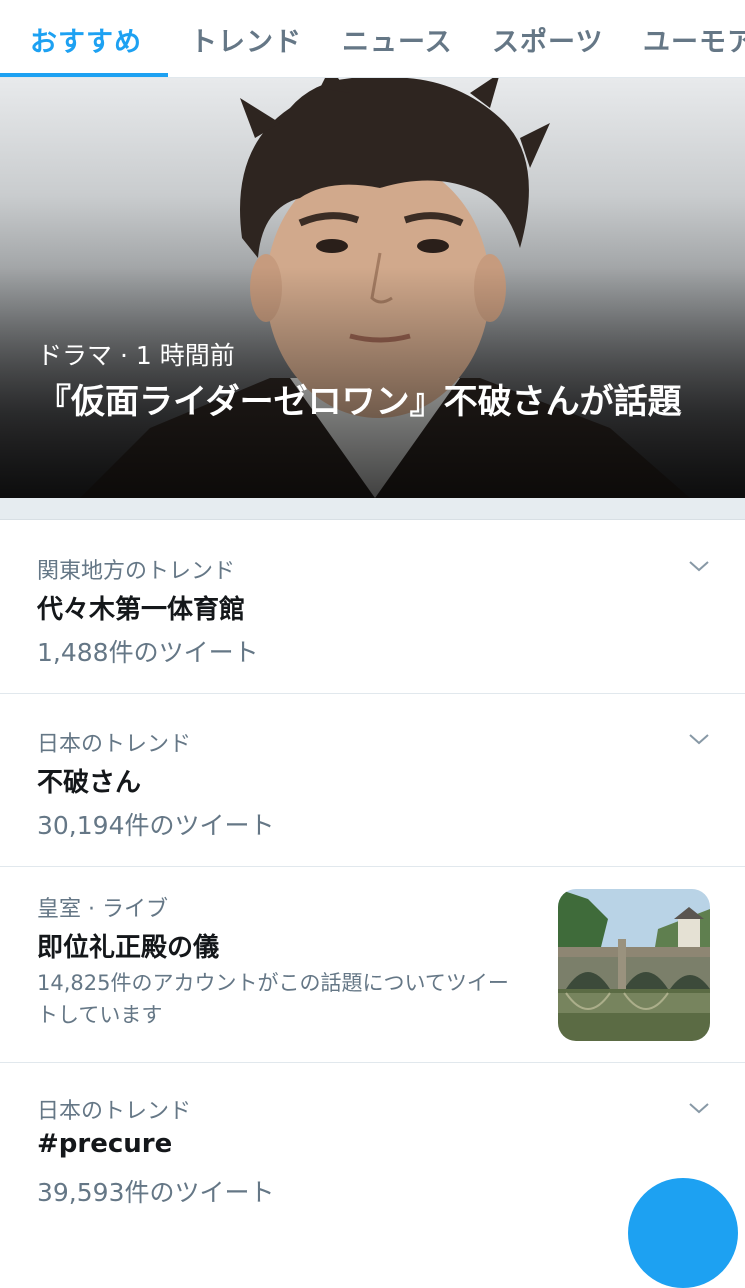  Describe the element at coordinates (102, 909) in the screenshot. I see `trend-context: 皇室 · ライブ` at that location.